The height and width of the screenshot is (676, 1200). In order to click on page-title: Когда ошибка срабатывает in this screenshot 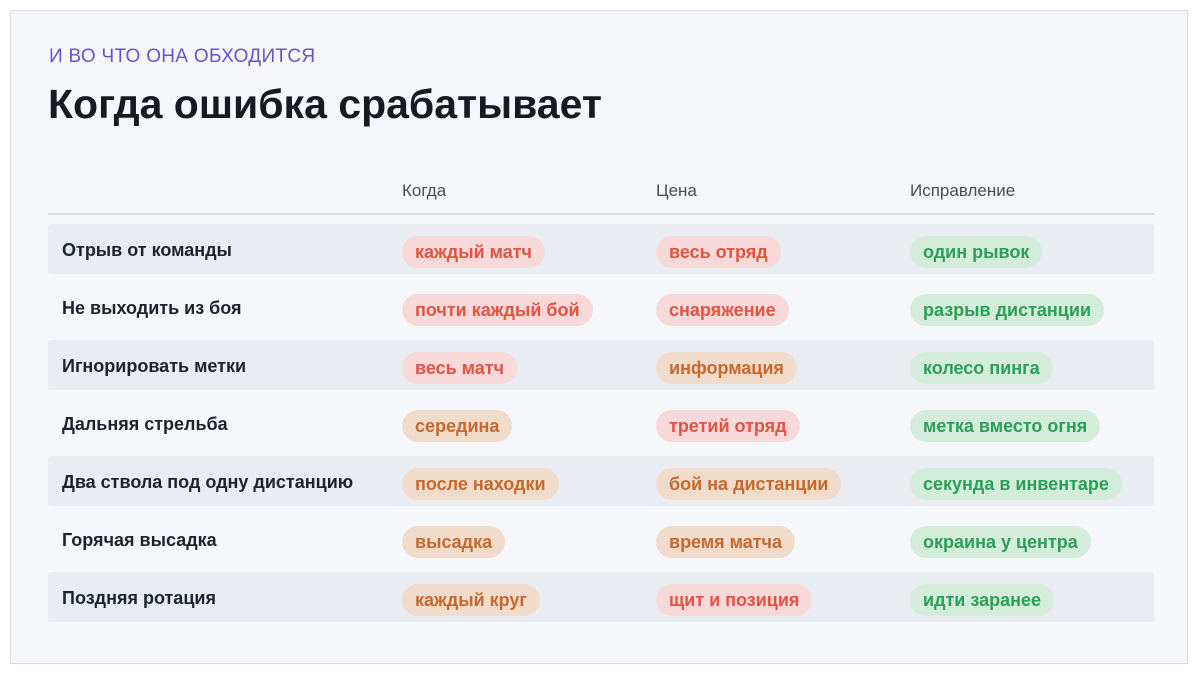, I will do `click(325, 104)`.